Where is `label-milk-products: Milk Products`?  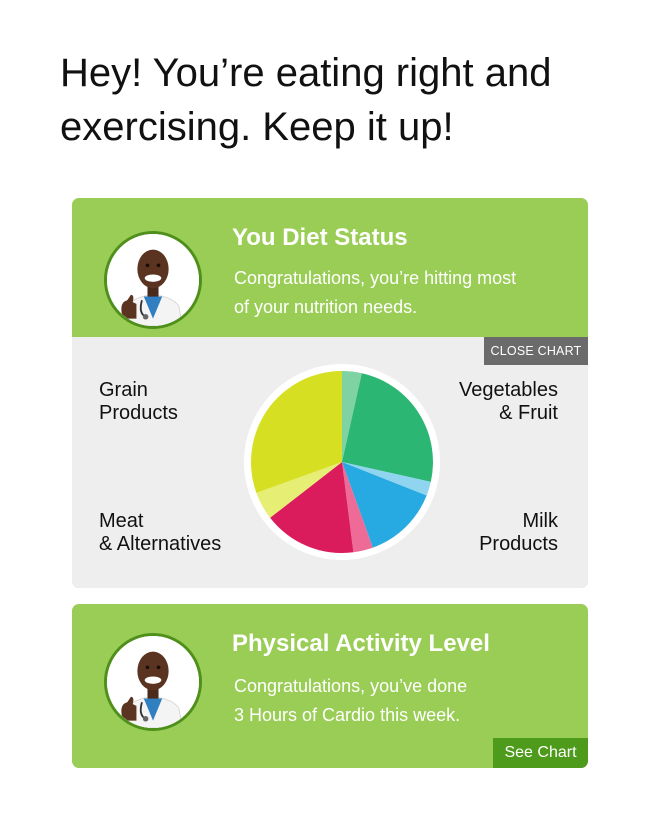
label-milk-products: Milk Products is located at coordinates (518, 533).